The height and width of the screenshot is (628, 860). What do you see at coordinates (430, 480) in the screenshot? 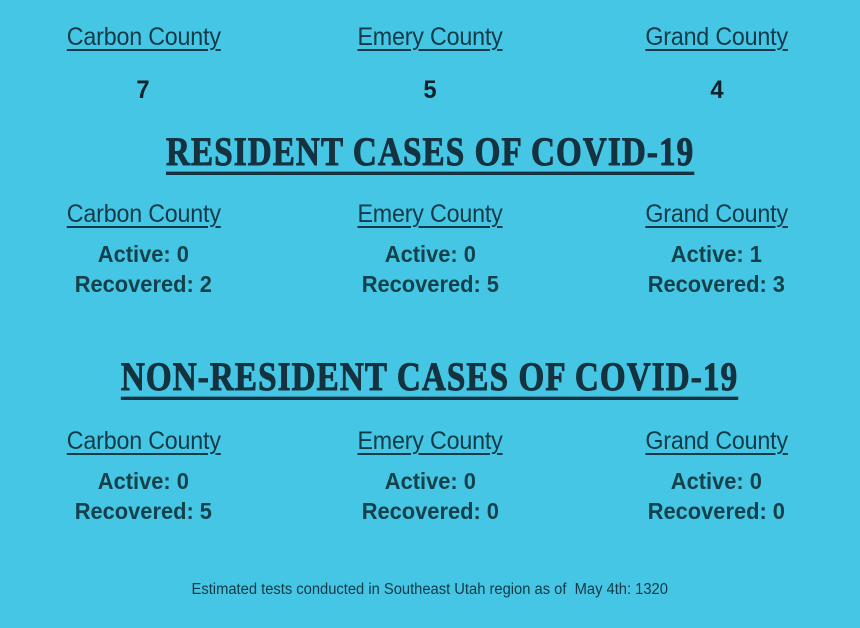
I see `non-resident-active-emery: Active: 0` at bounding box center [430, 480].